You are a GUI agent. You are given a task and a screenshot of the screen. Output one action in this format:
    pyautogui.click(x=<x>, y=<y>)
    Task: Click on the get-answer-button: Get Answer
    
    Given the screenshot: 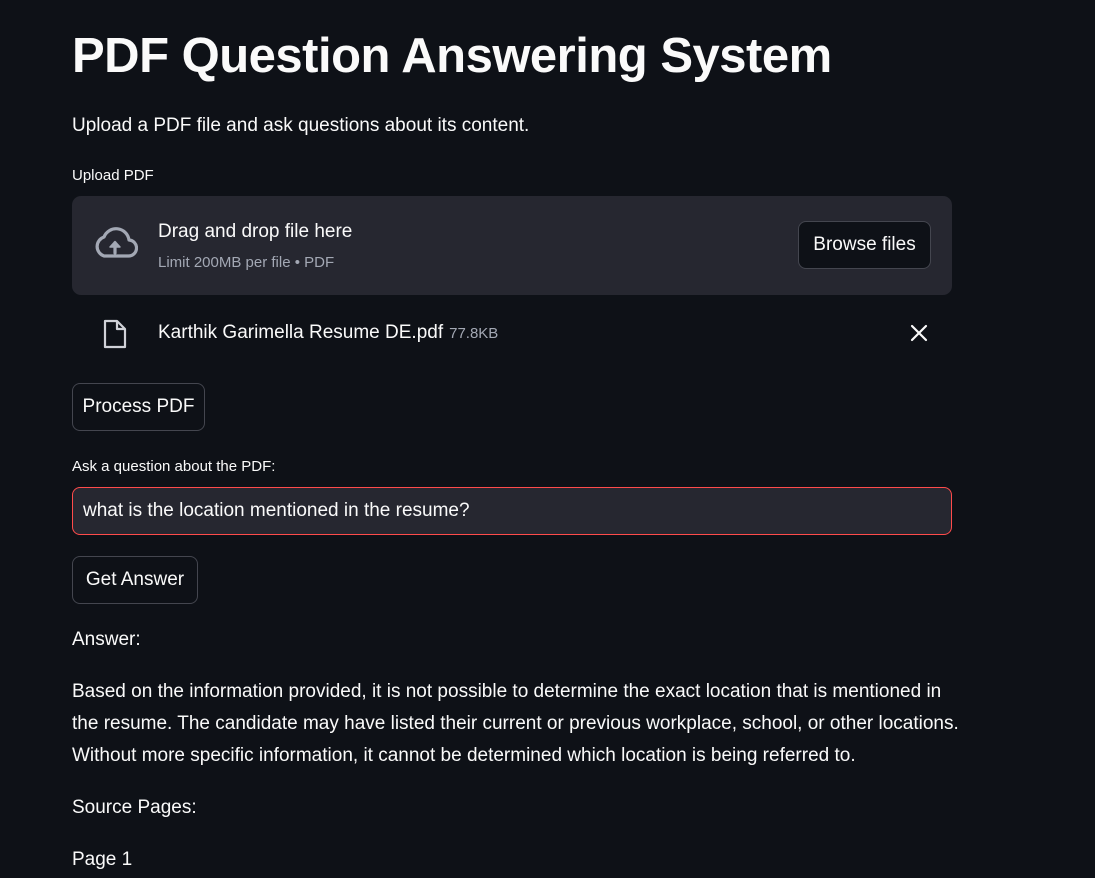 What is the action you would take?
    pyautogui.click(x=135, y=580)
    